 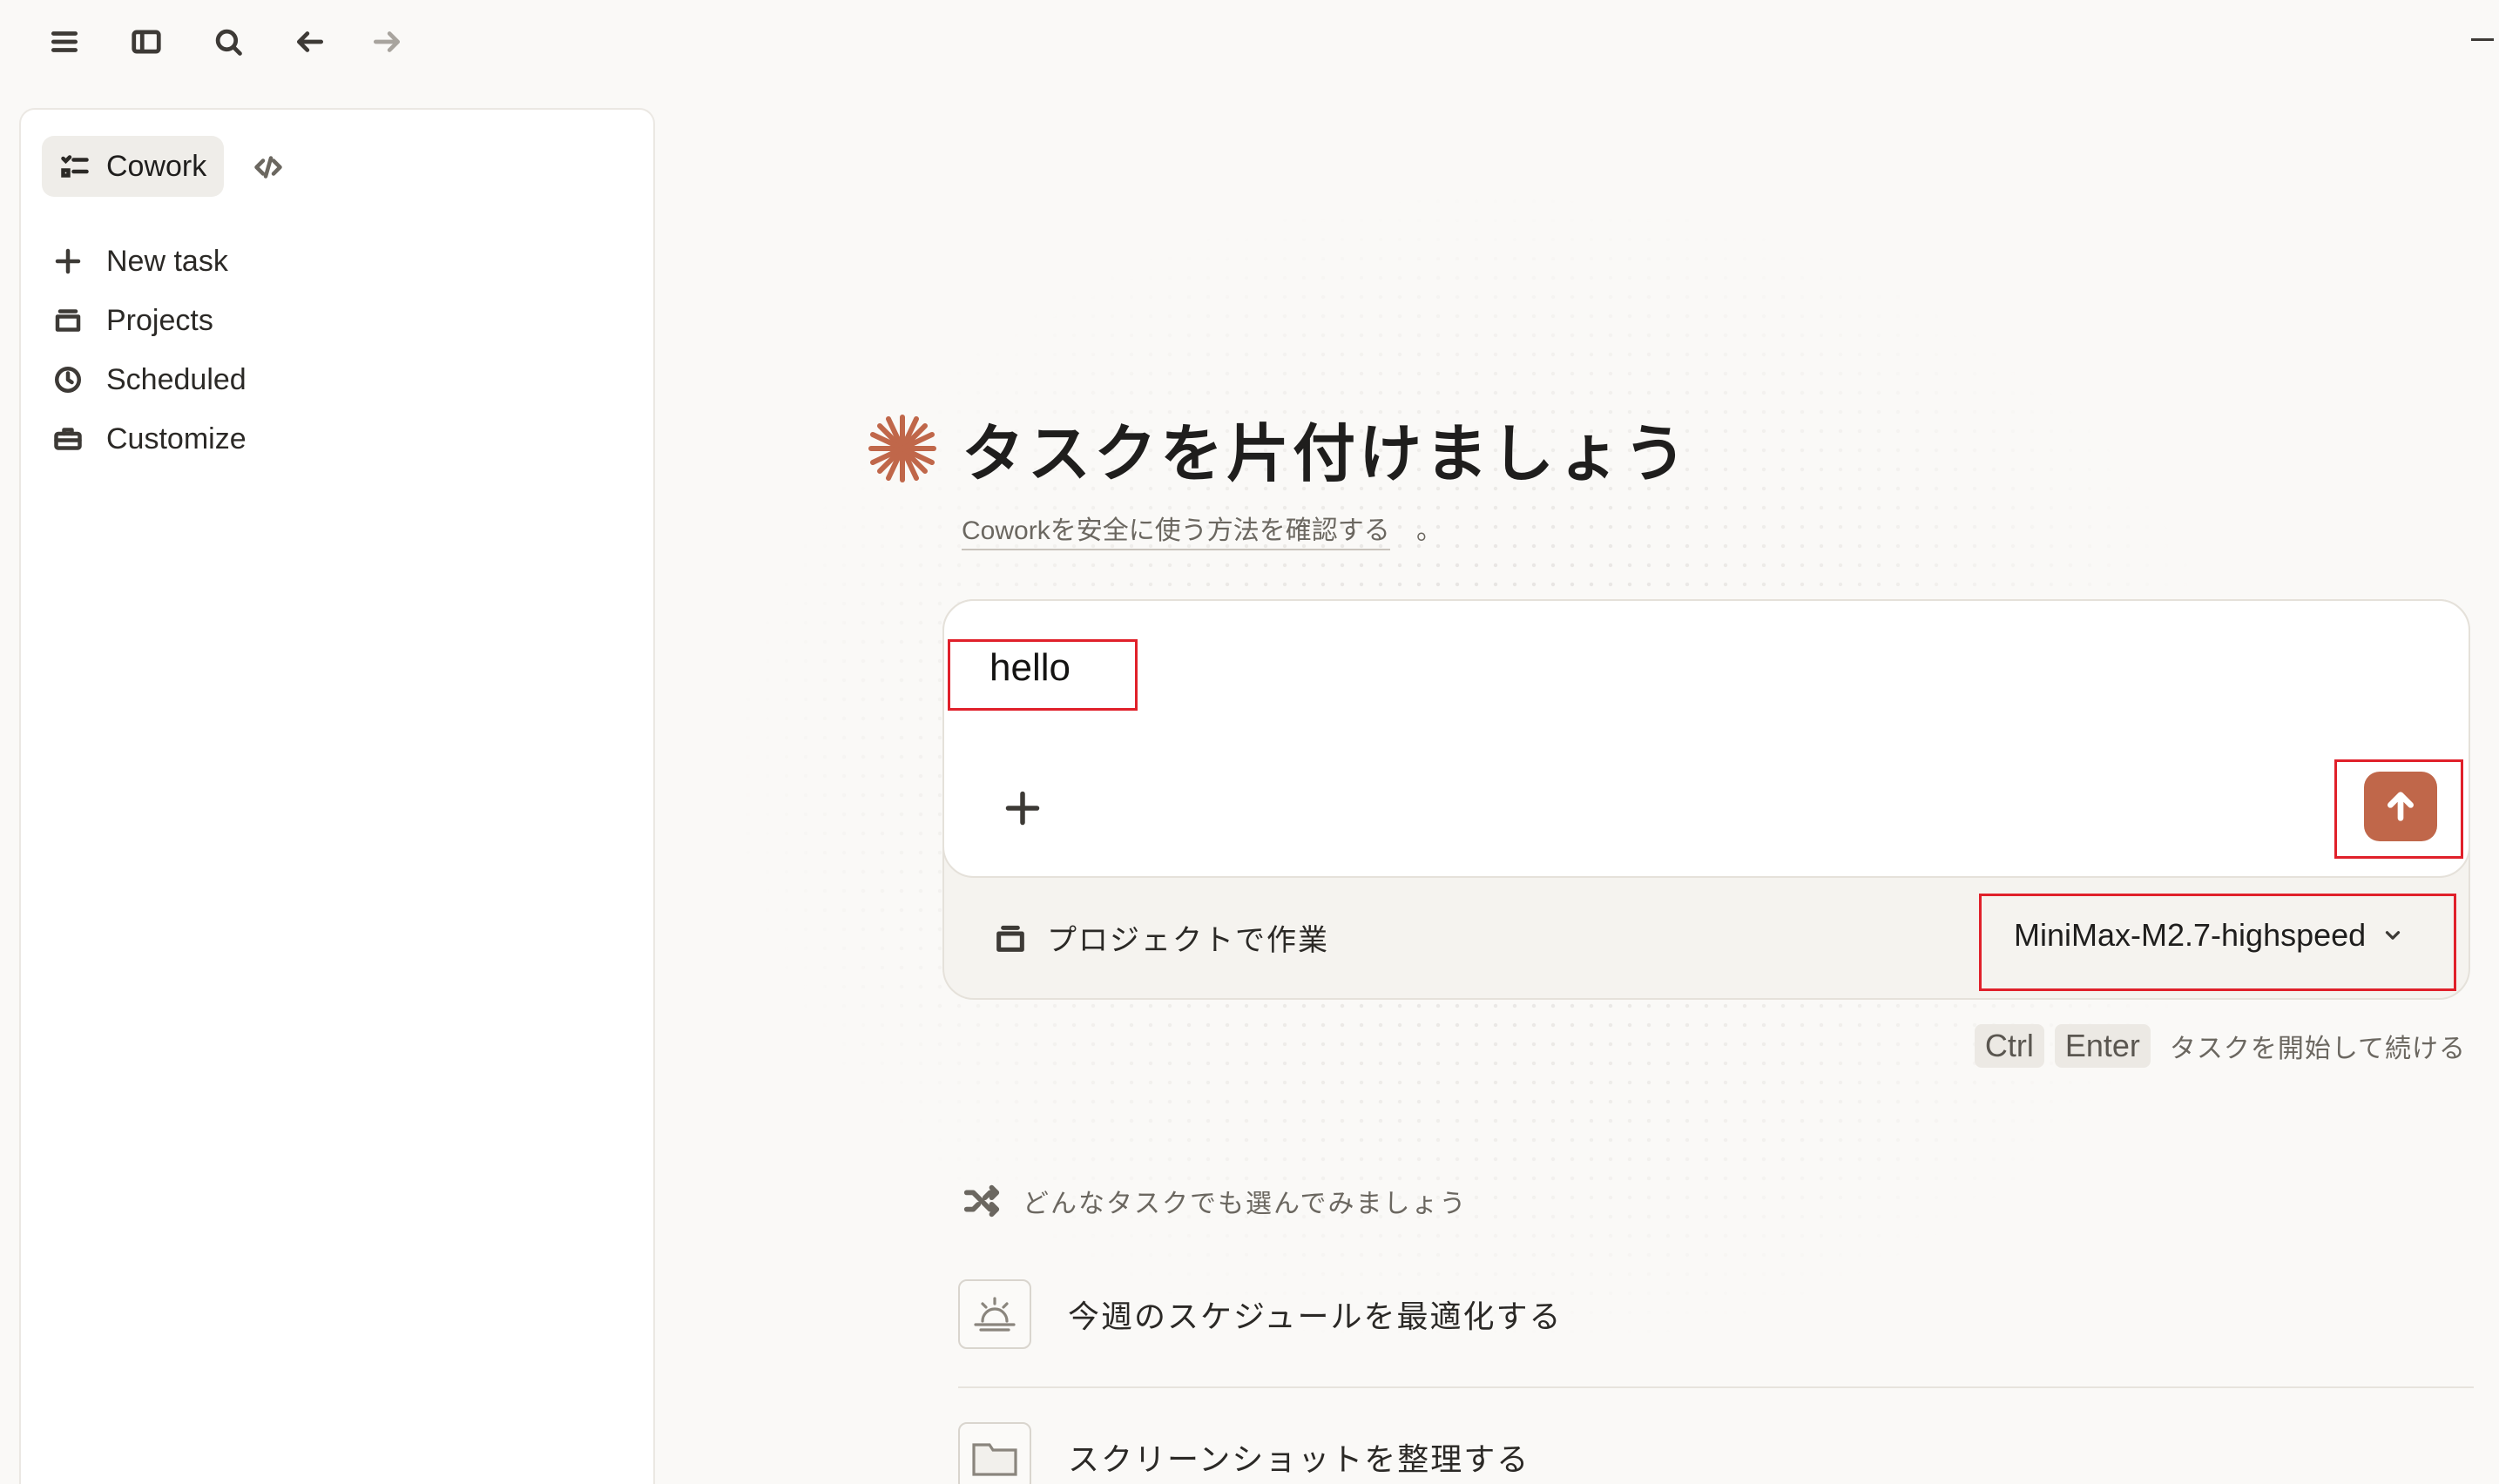 I want to click on highlight-box-model, so click(x=2217, y=943).